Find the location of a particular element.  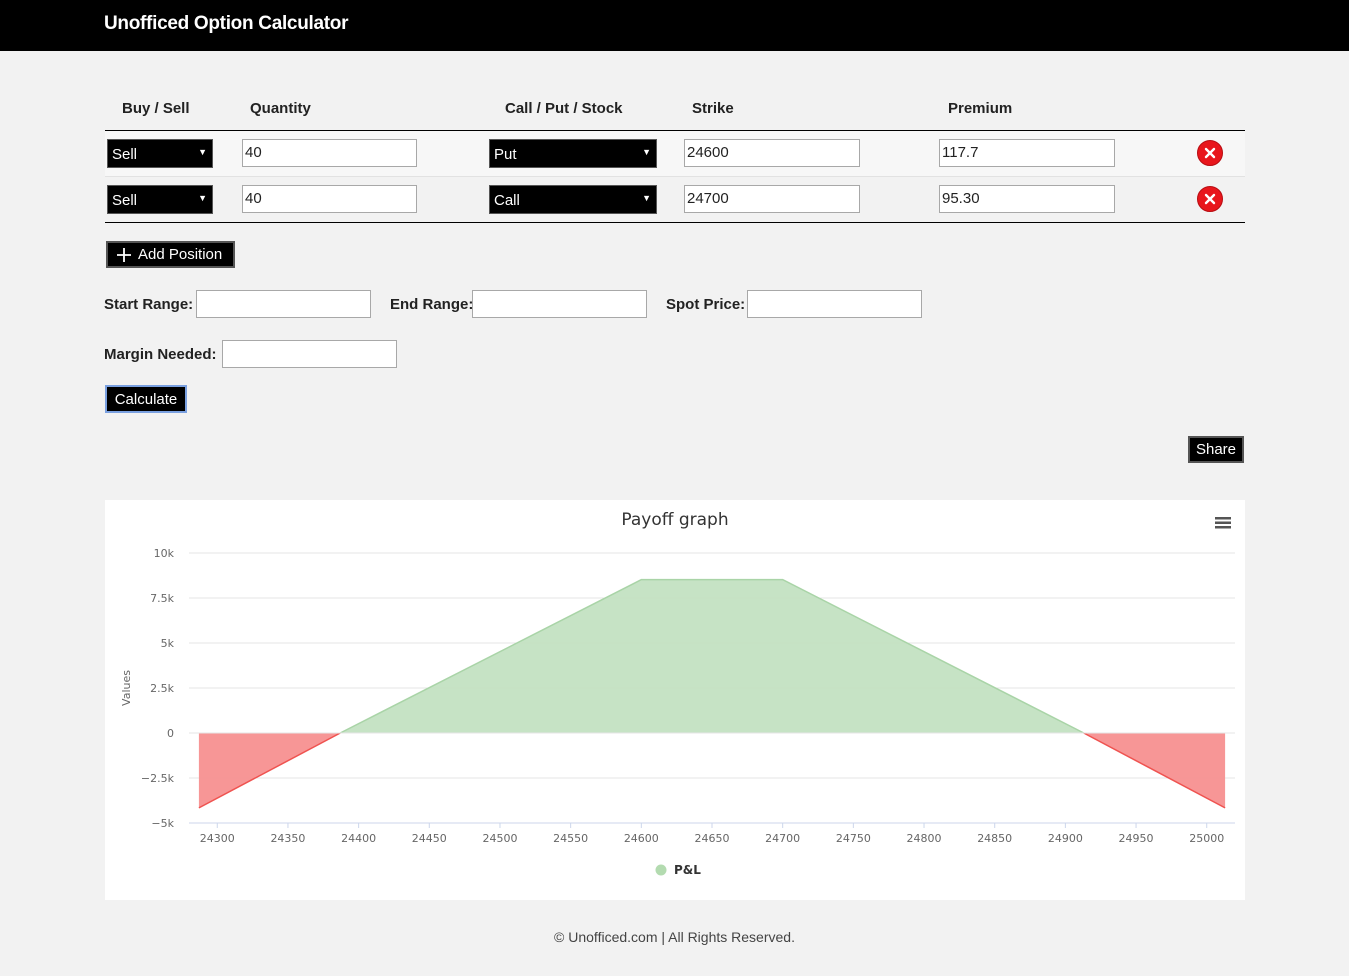

x-tick-label: 24550 is located at coordinates (570, 838).